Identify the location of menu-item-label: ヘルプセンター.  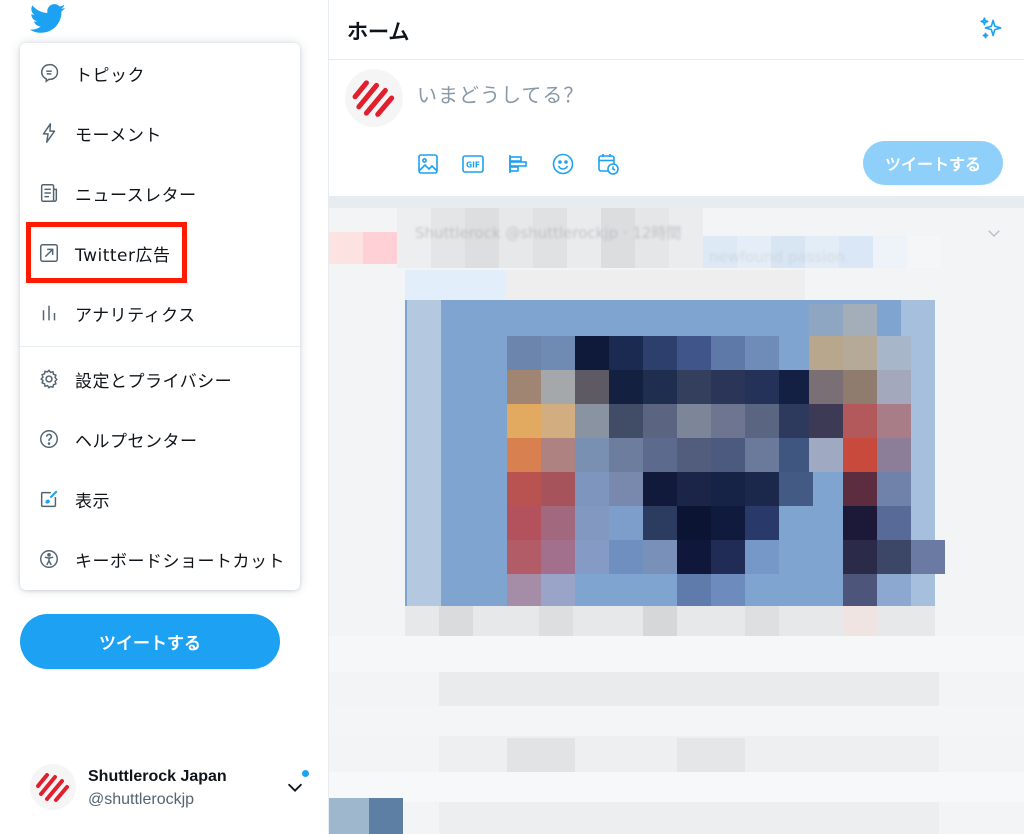
(136, 441).